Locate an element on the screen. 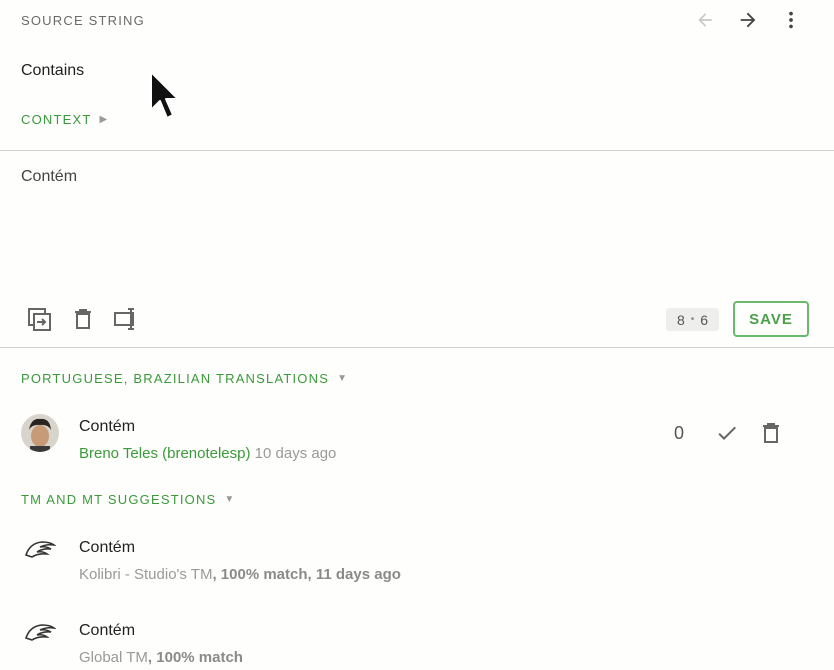 This screenshot has width=834, height=670. next-string-button is located at coordinates (748, 20).